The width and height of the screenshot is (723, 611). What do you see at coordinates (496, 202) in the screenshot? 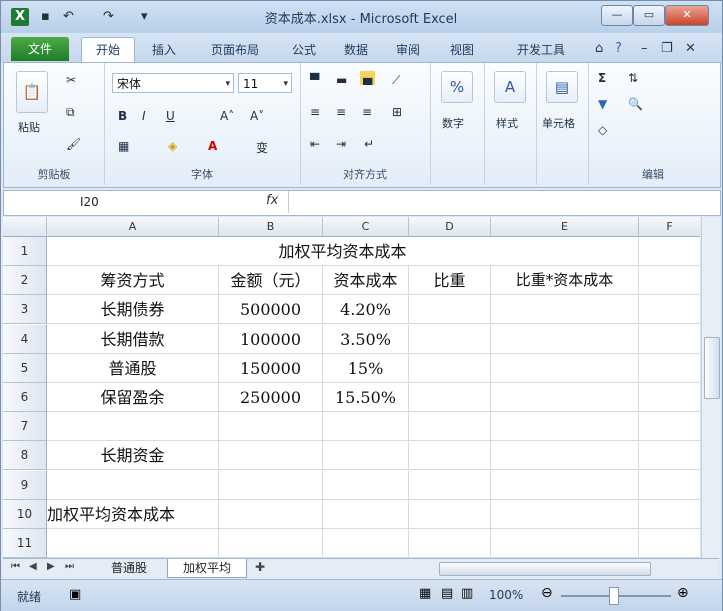
I see `formula-input` at bounding box center [496, 202].